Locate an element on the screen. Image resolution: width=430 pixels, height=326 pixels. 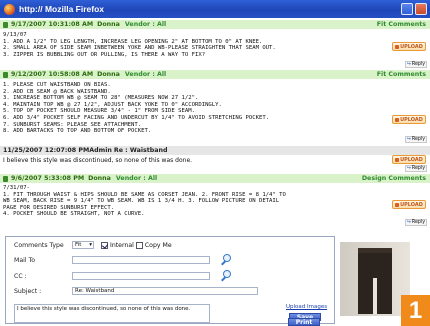
subject-input: Re: Waistband is located at coordinates (165, 291).